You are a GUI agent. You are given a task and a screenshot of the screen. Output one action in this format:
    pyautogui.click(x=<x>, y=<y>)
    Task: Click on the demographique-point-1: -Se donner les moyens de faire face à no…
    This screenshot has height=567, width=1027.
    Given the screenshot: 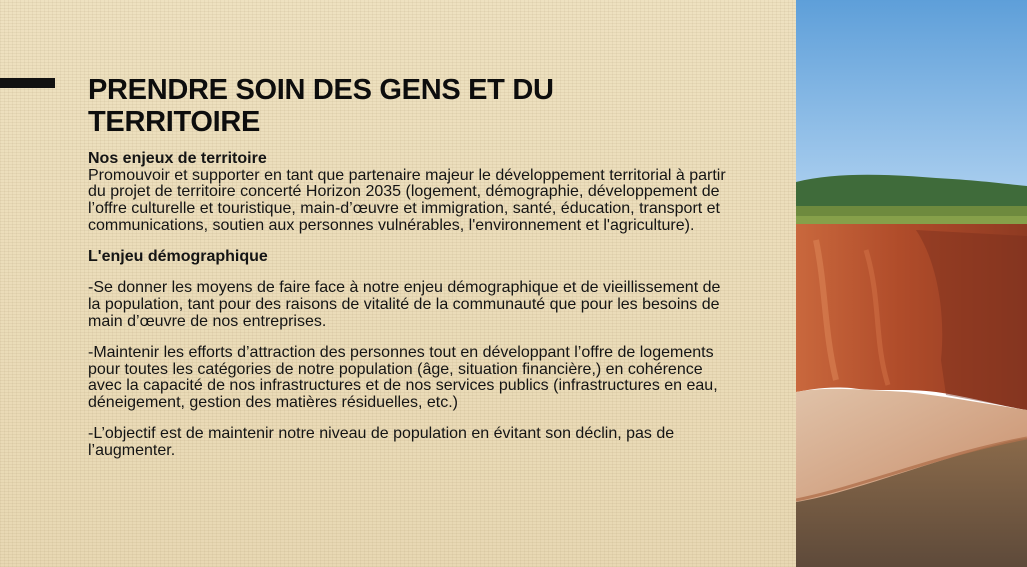 What is the action you would take?
    pyautogui.click(x=404, y=304)
    